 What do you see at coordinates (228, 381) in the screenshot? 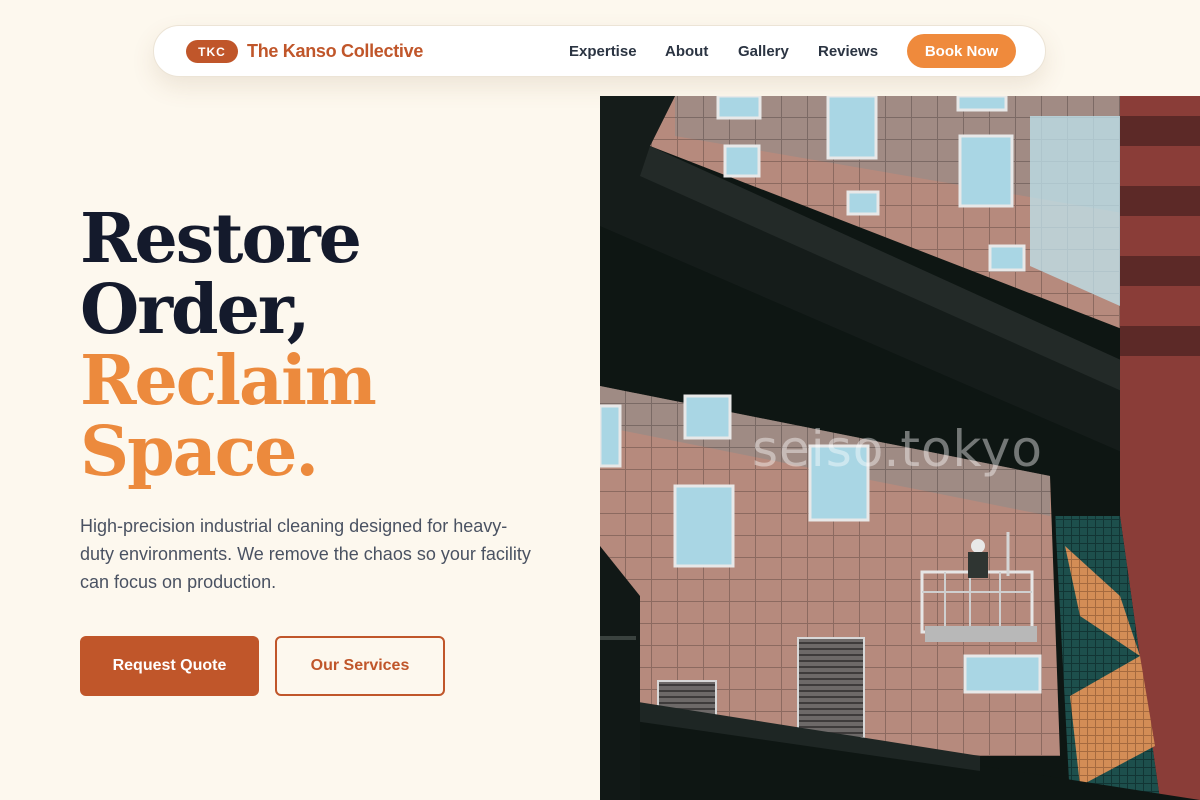
I see `headline-line-3: Reclaim` at bounding box center [228, 381].